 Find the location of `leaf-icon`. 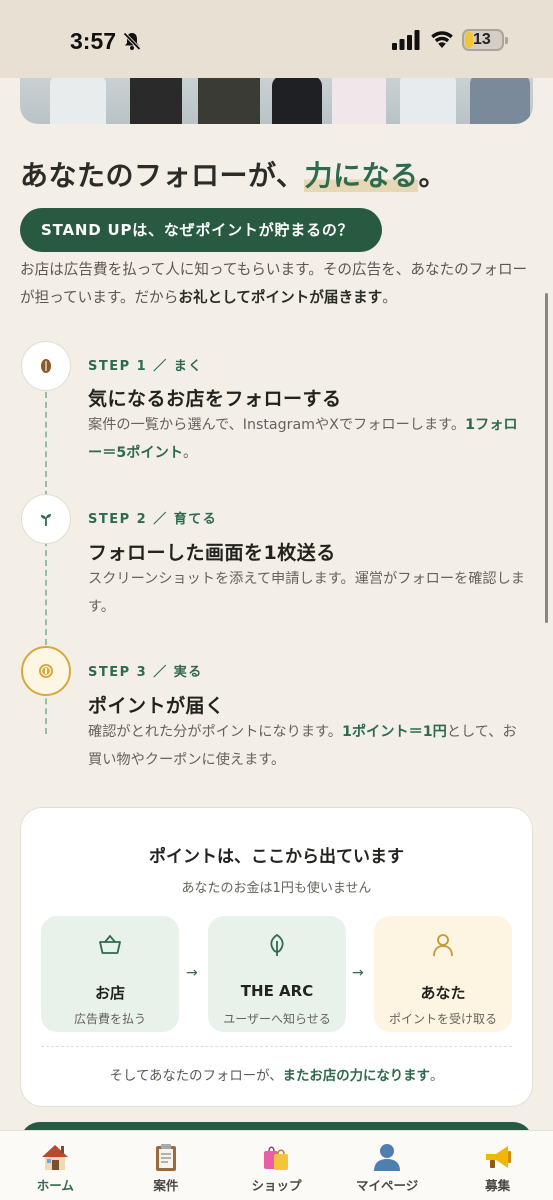

leaf-icon is located at coordinates (277, 944).